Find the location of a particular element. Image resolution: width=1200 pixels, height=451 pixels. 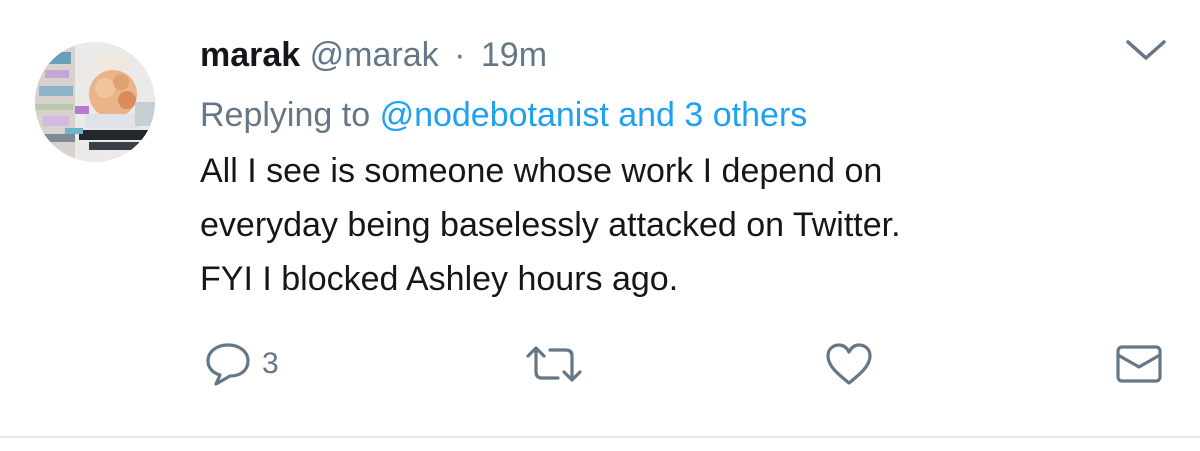

envelope-icon is located at coordinates (1139, 364).